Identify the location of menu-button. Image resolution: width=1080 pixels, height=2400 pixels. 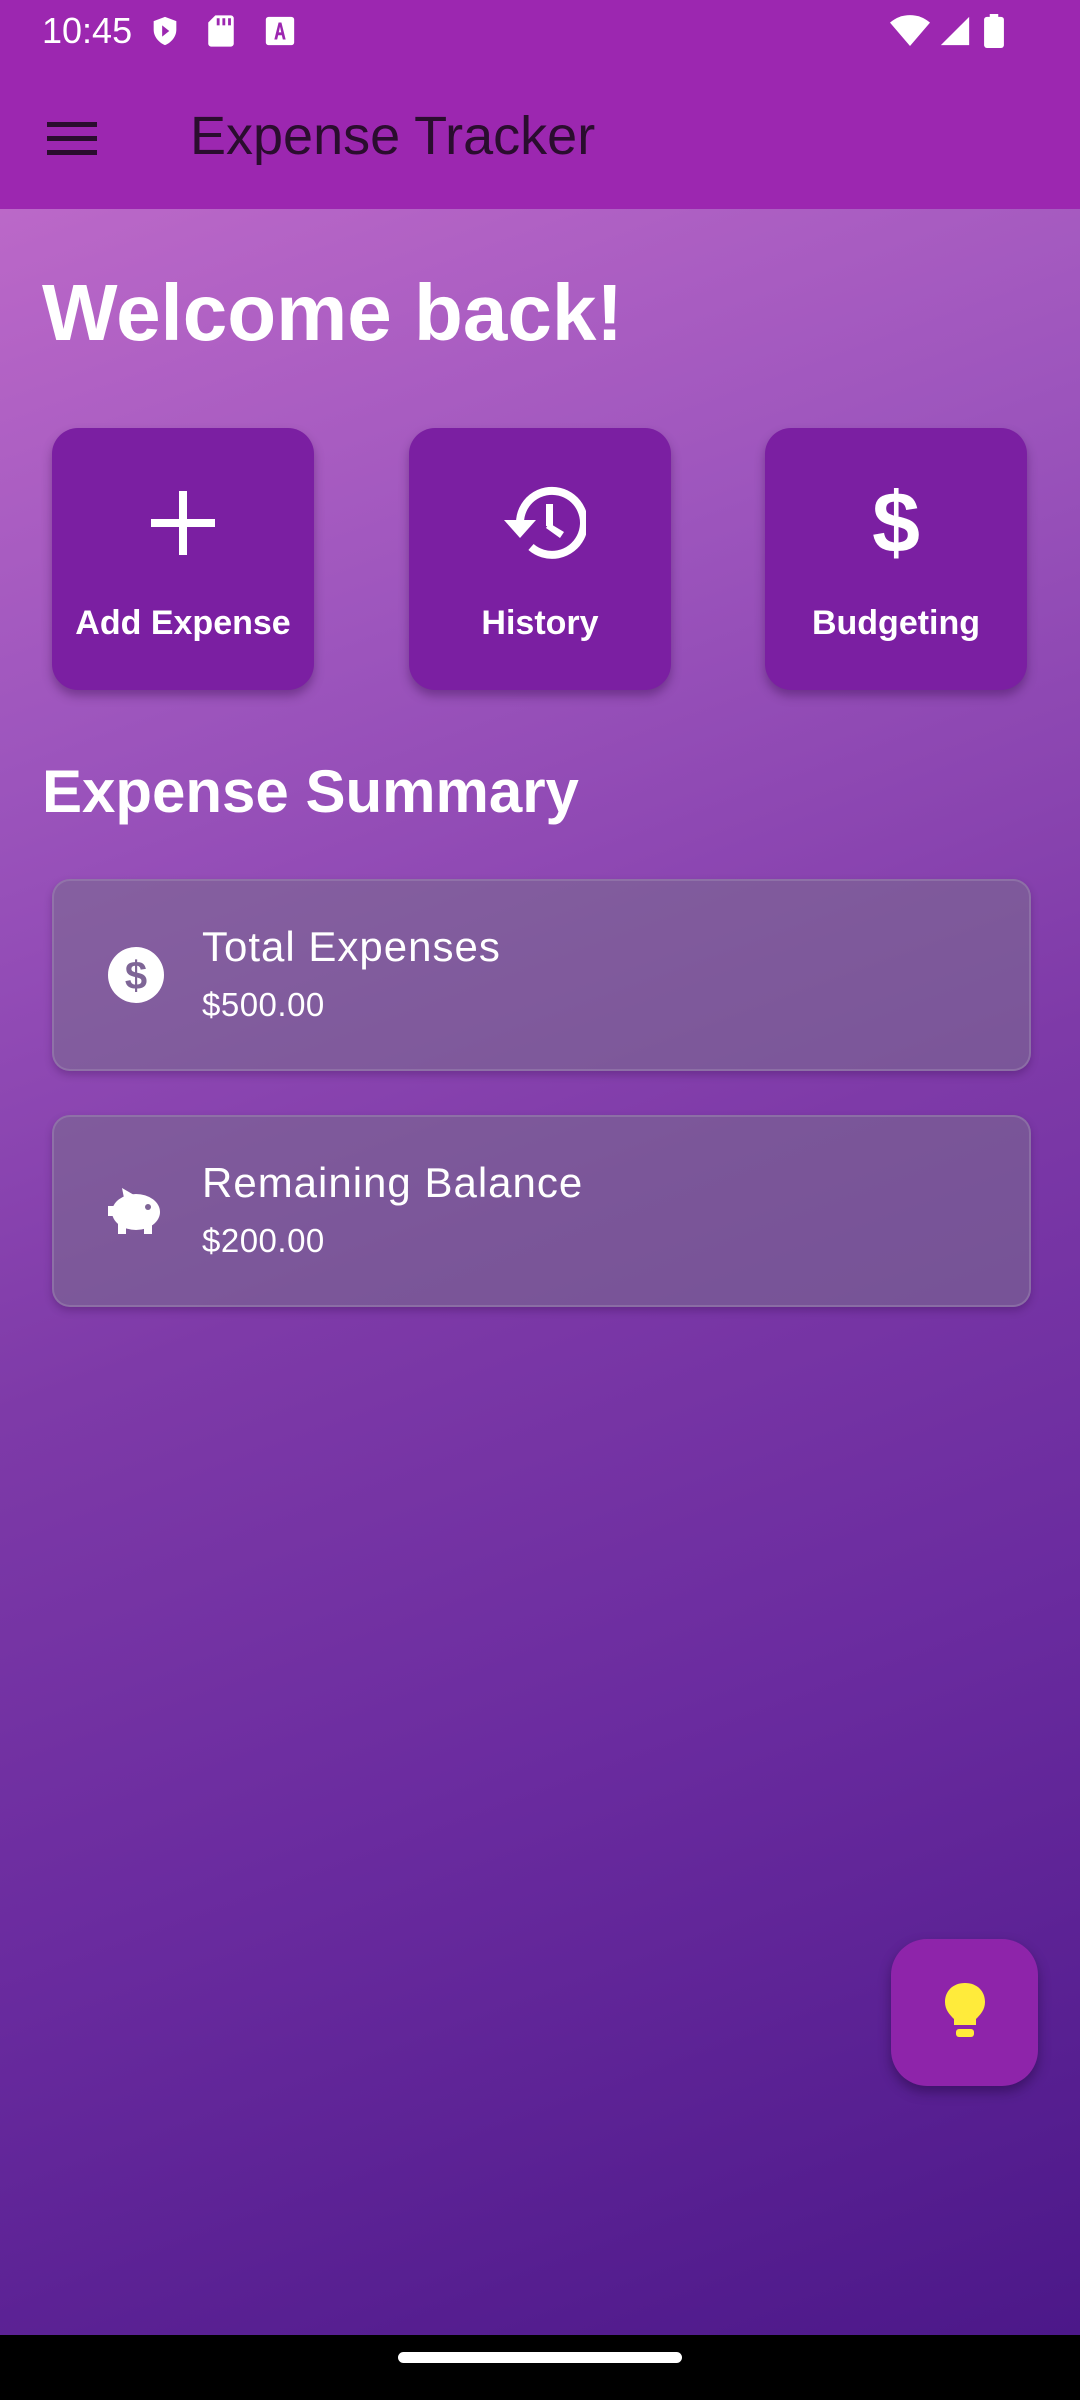
(72, 140).